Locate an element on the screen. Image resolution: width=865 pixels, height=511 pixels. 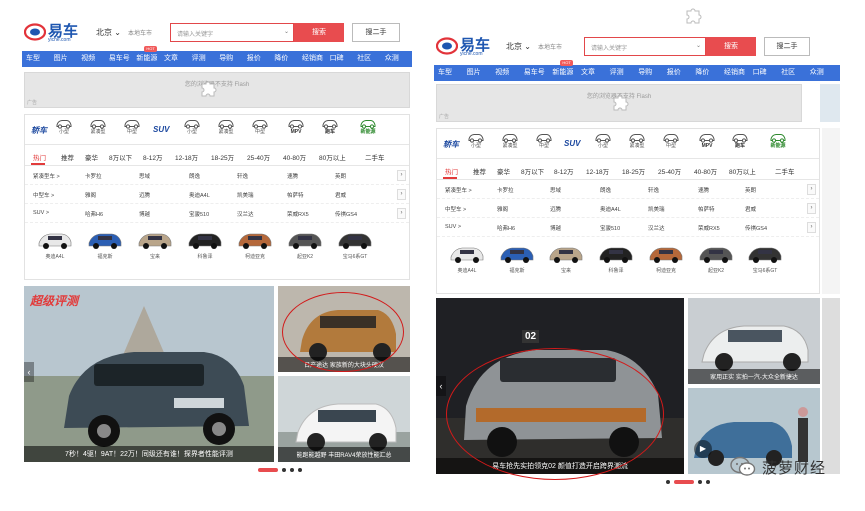
nav-item: 报价 is located at coordinates (674, 73).